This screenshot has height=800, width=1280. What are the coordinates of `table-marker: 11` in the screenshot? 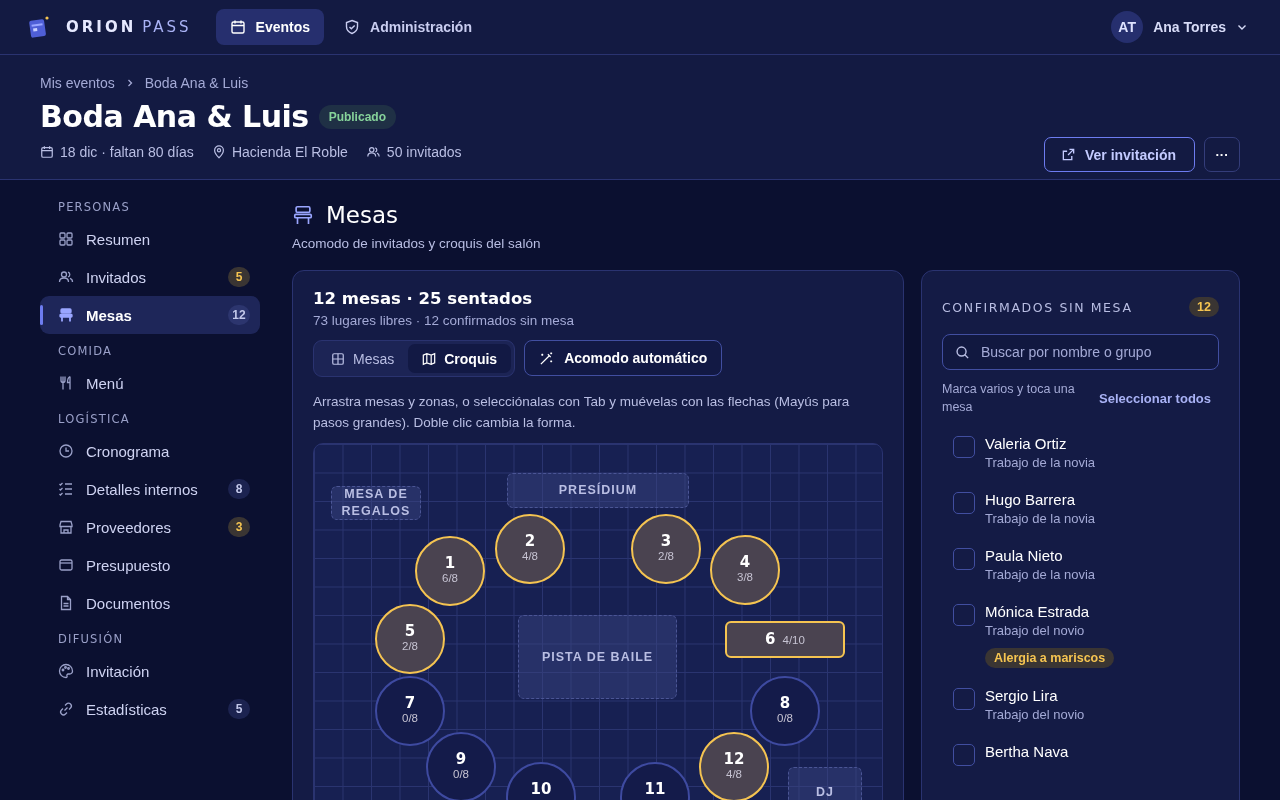 It's located at (655, 781).